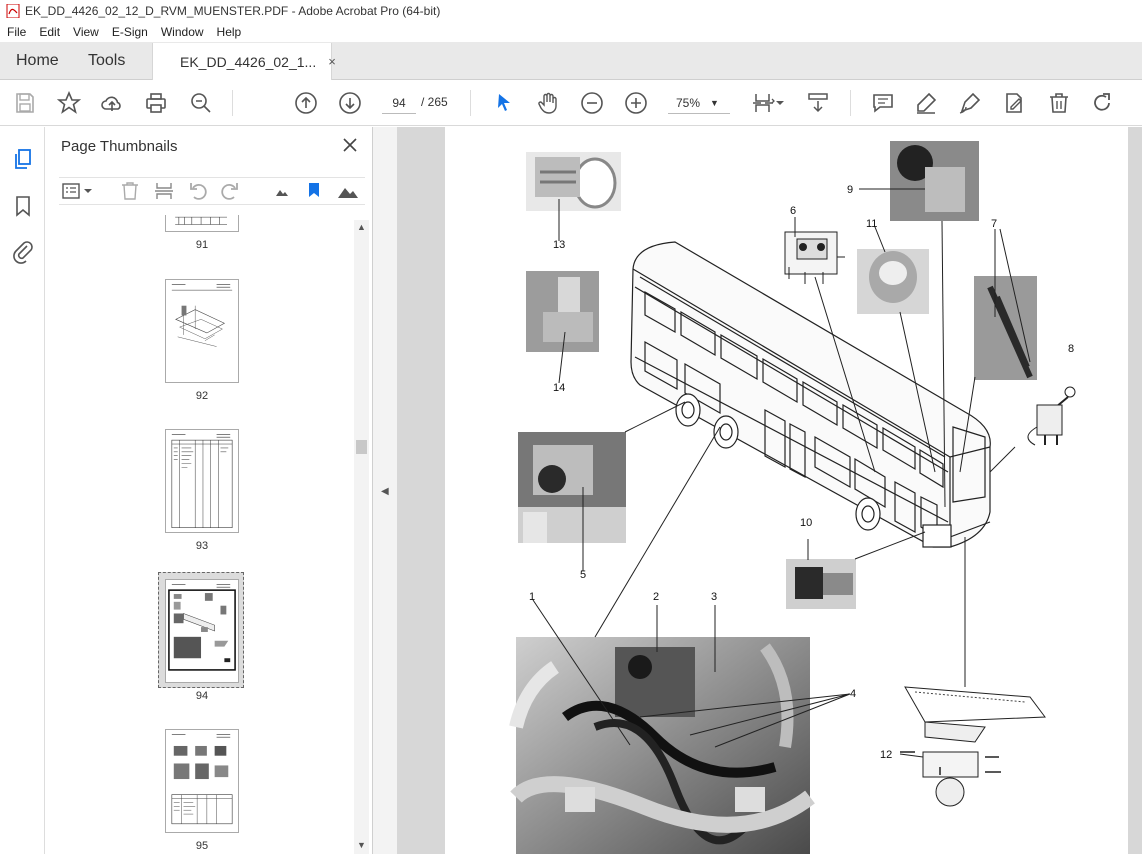 The image size is (1142, 859). What do you see at coordinates (1102, 103) in the screenshot?
I see `redo-icon` at bounding box center [1102, 103].